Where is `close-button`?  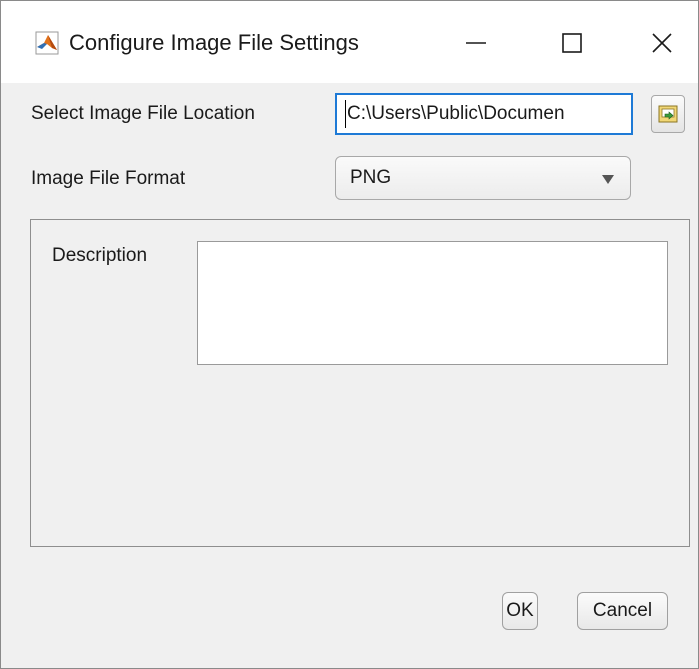
close-button is located at coordinates (662, 43).